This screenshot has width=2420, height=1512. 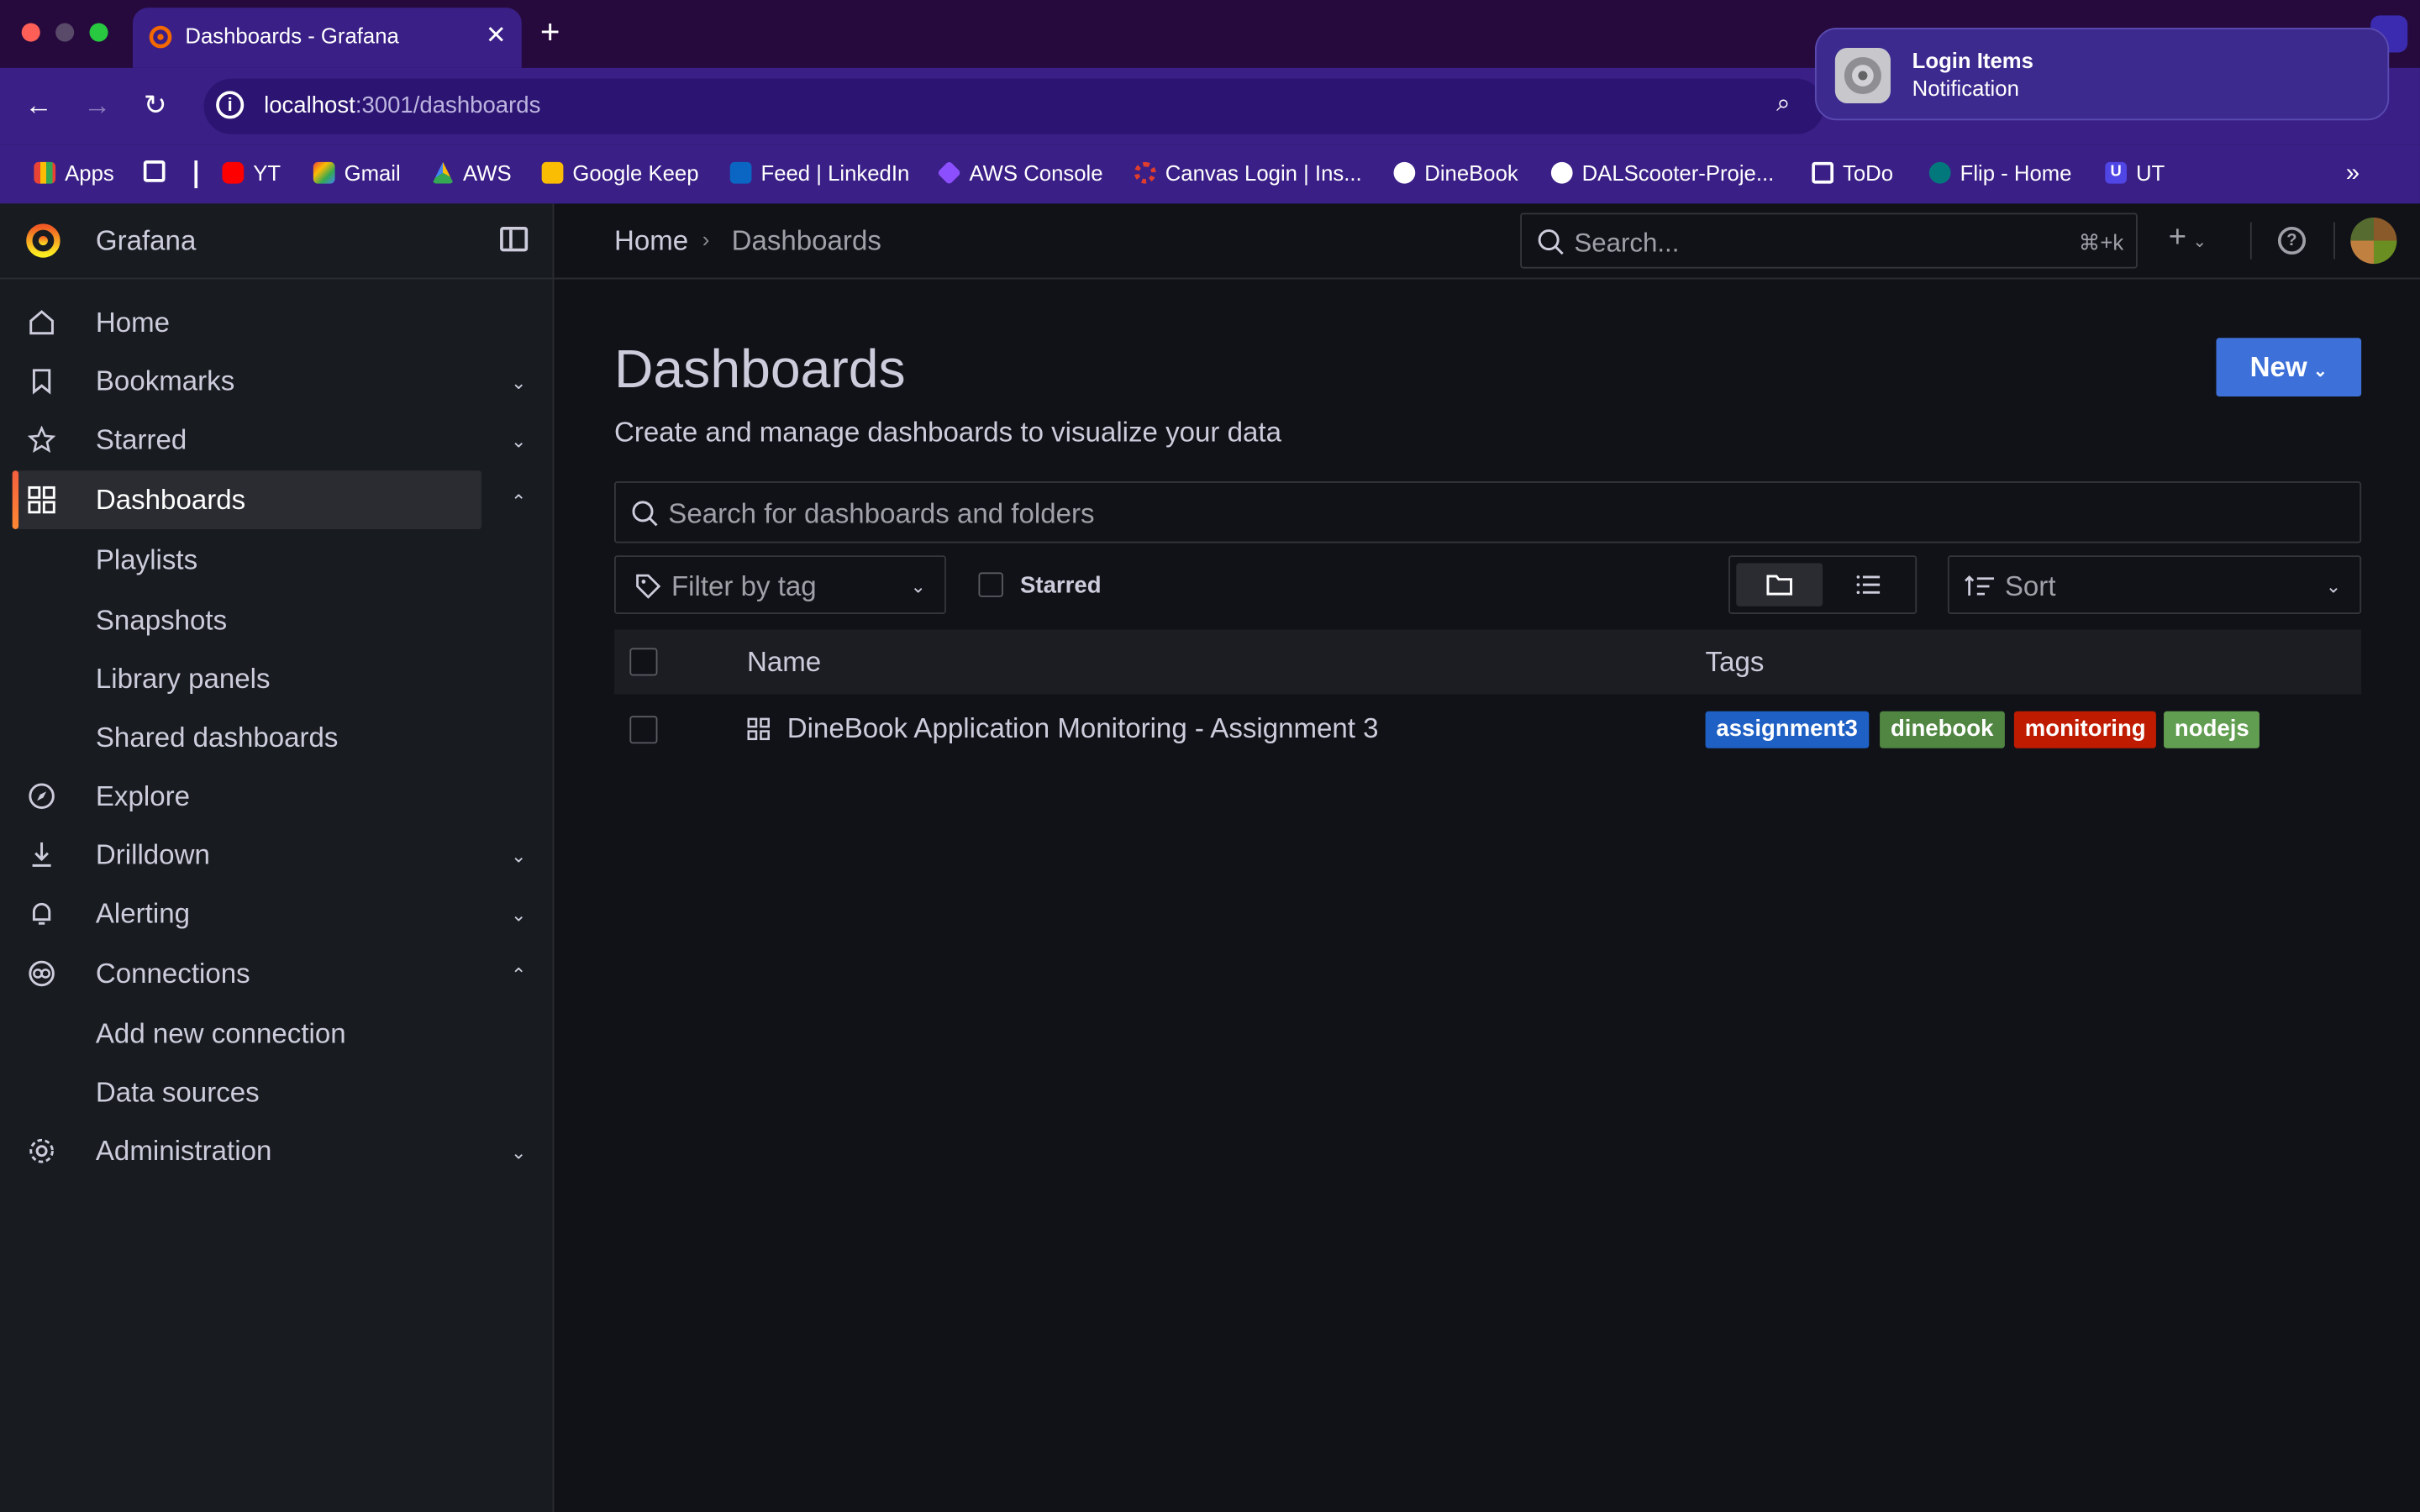 What do you see at coordinates (472, 172) in the screenshot?
I see `bookmark-aws: AWS` at bounding box center [472, 172].